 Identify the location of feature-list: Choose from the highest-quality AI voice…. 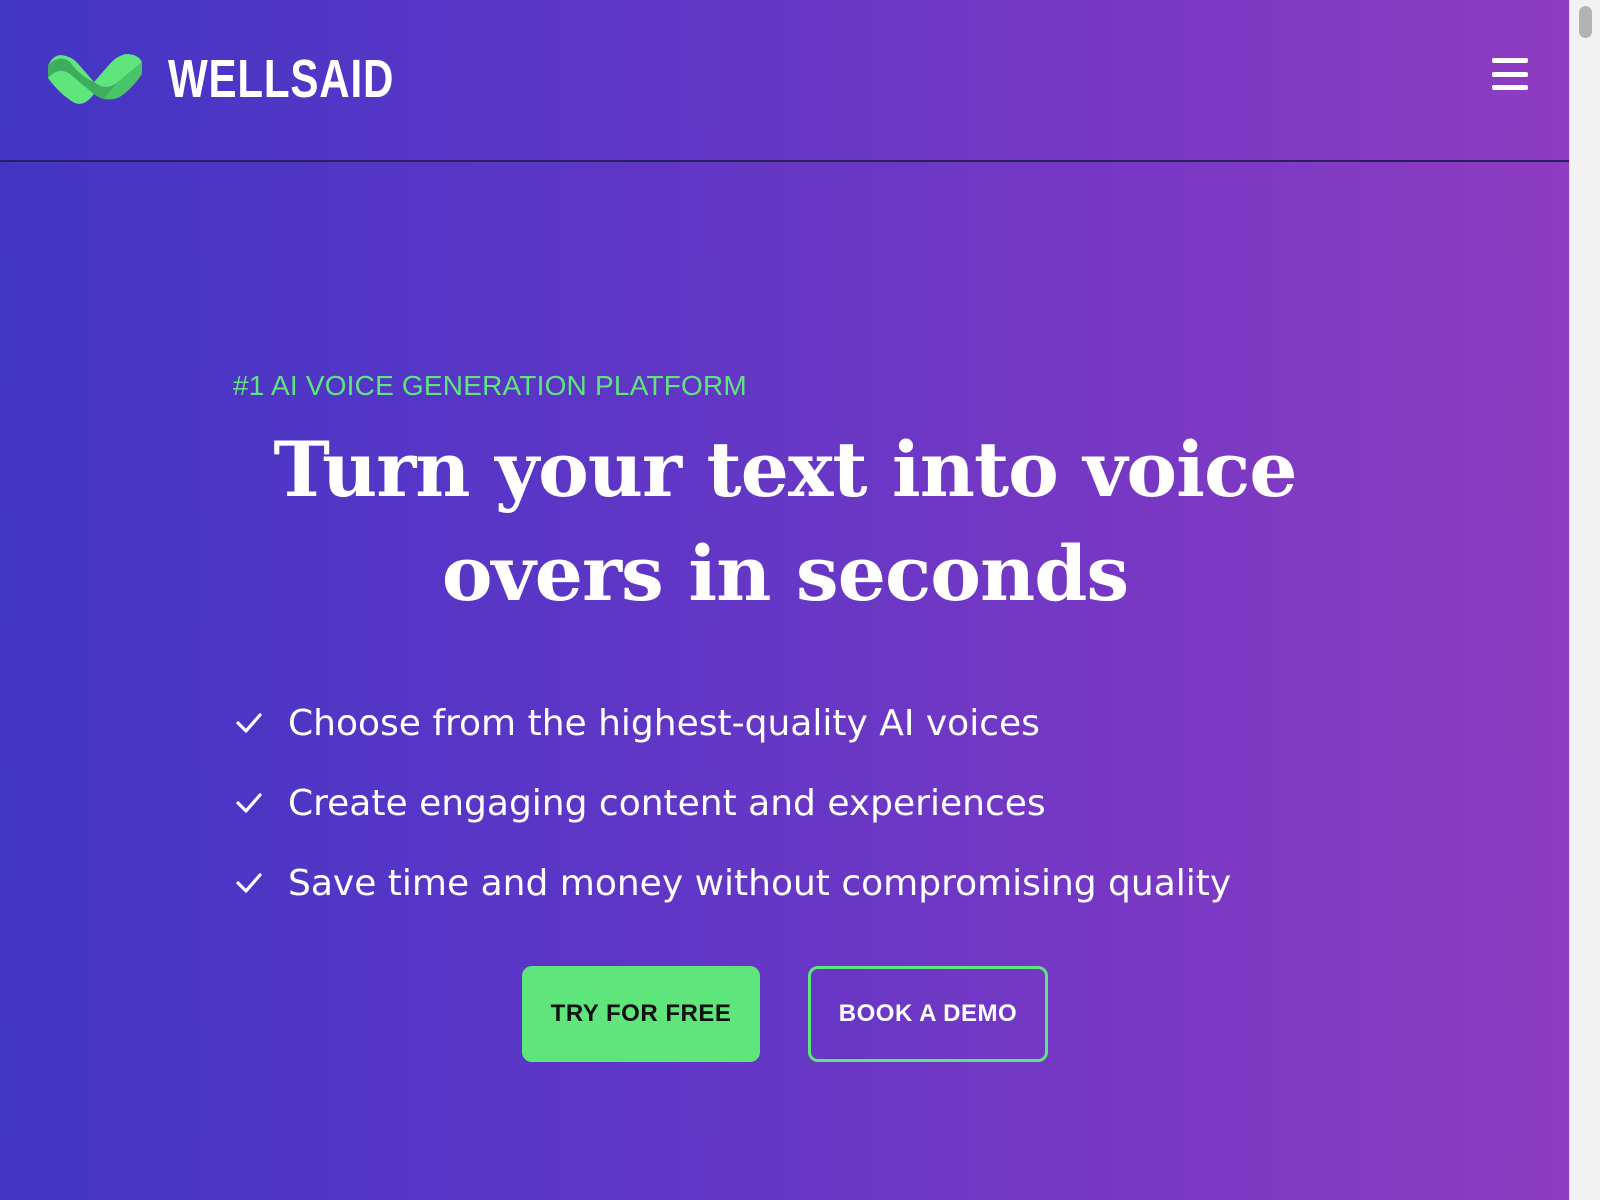
(732, 803).